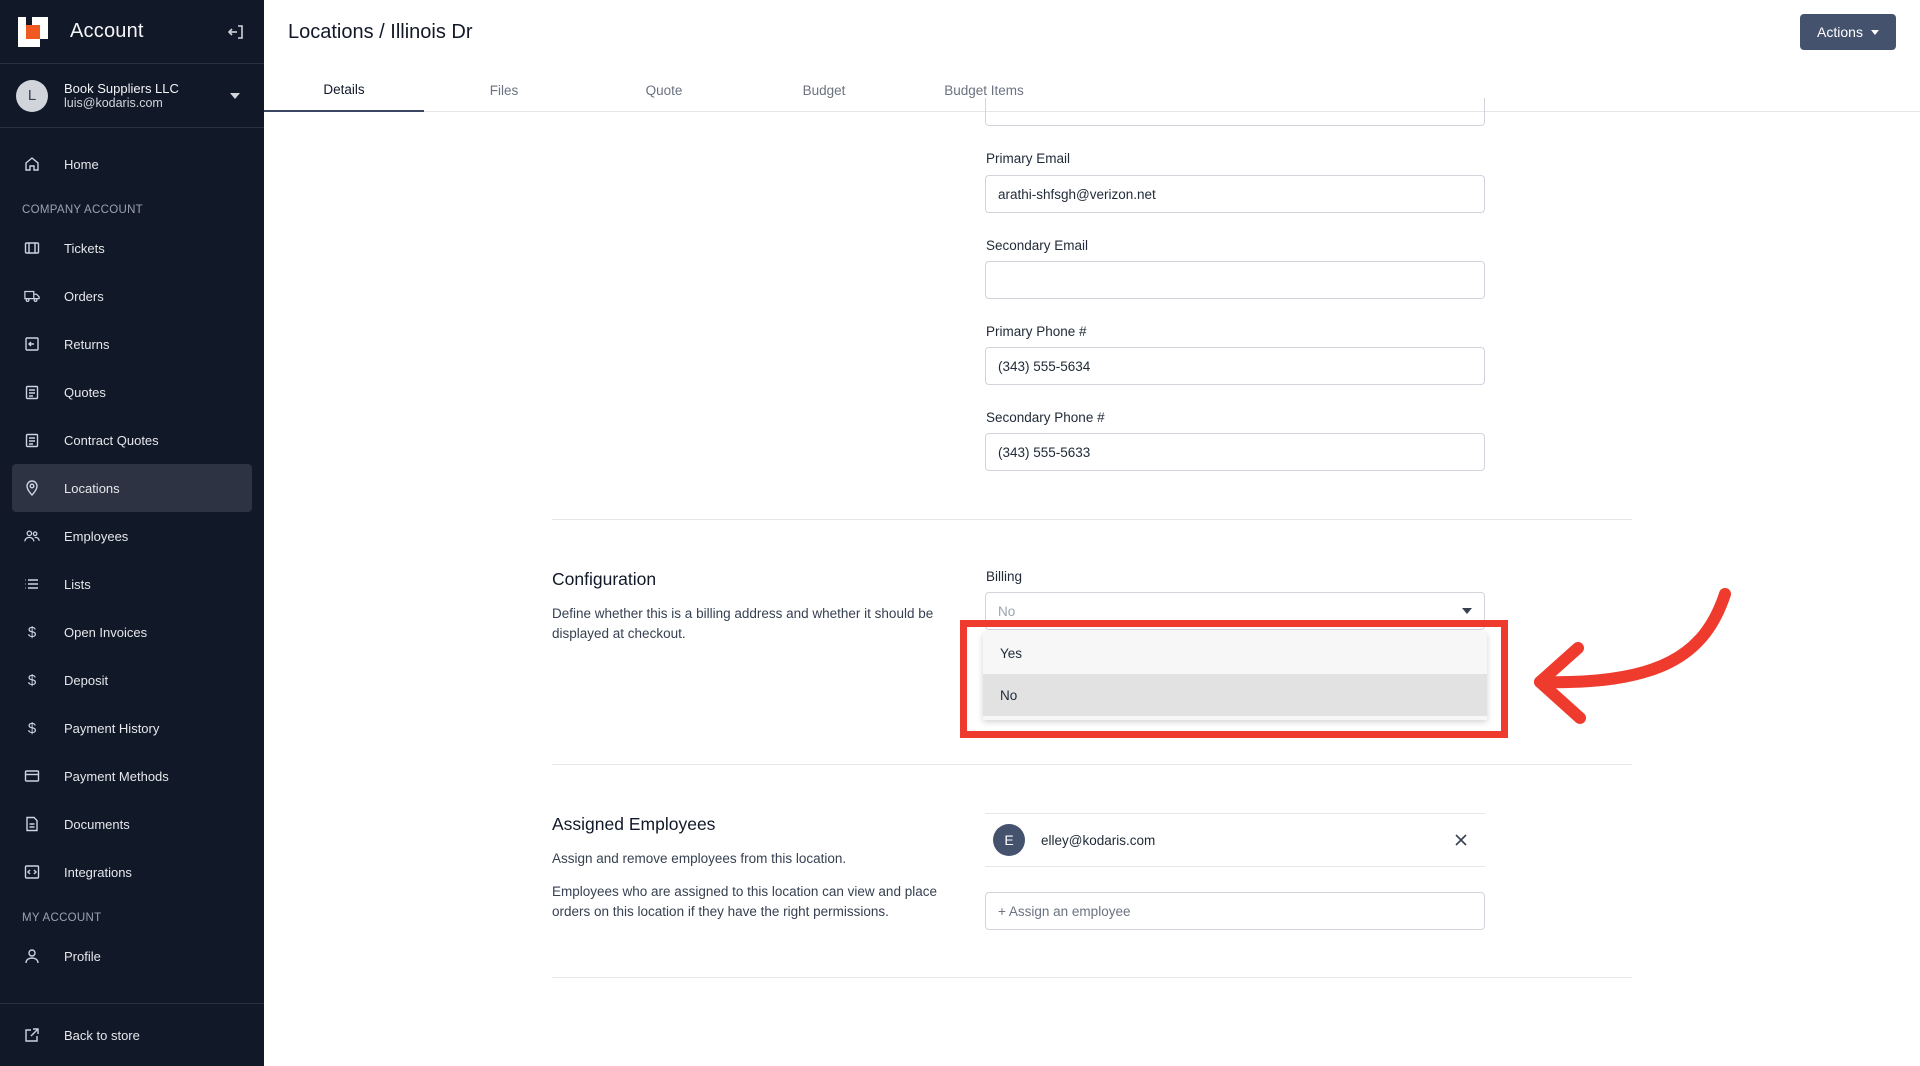 This screenshot has height=1066, width=1920. Describe the element at coordinates (1037, 245) in the screenshot. I see `secondary-email-label: Secondary Email` at that location.